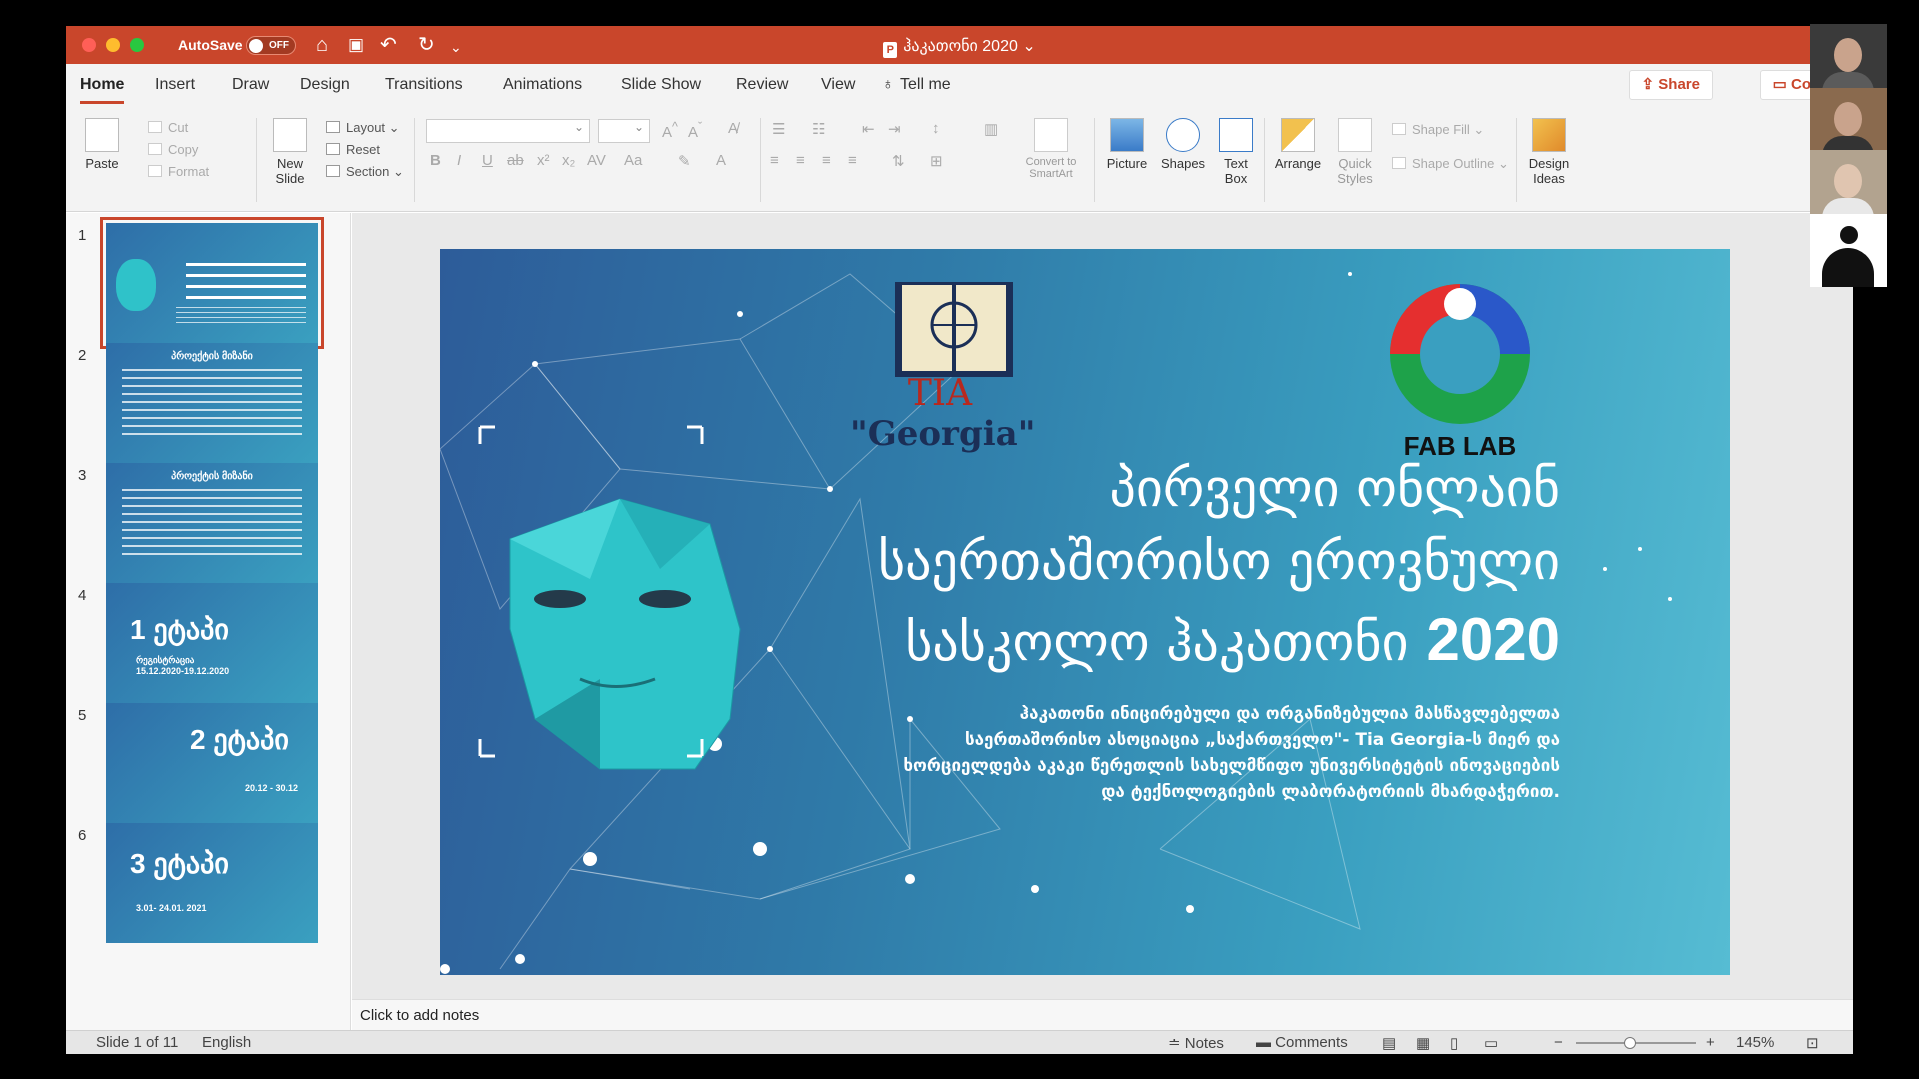 The width and height of the screenshot is (1919, 1079). Describe the element at coordinates (1454, 1043) in the screenshot. I see `reading-view-icon: ▯` at that location.